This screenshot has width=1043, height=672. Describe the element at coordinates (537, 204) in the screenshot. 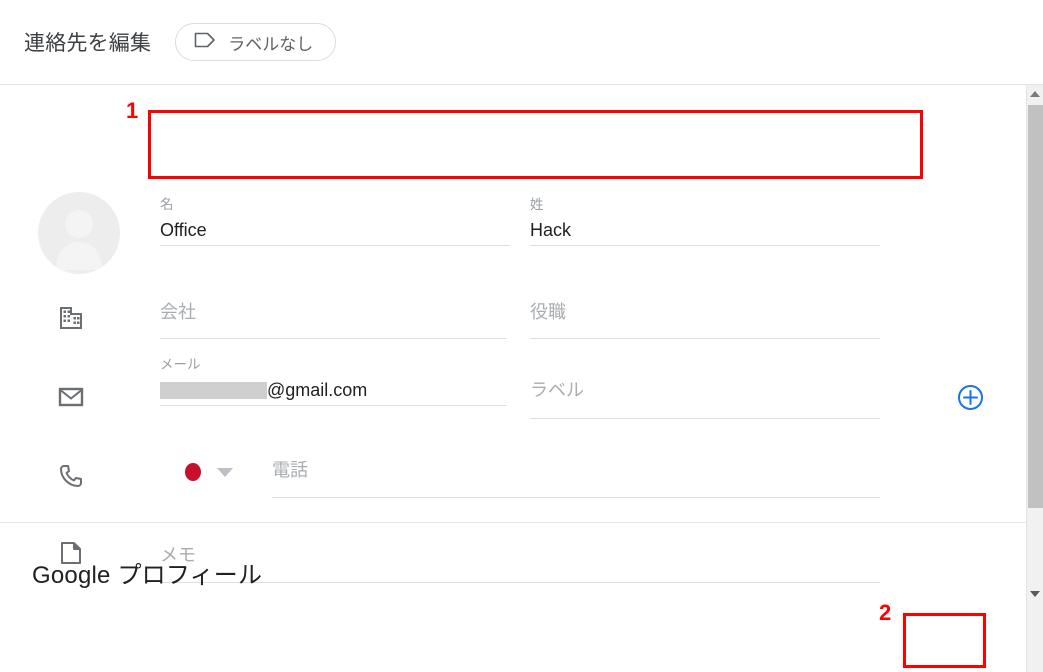

I see `last-name-label: 姓` at that location.